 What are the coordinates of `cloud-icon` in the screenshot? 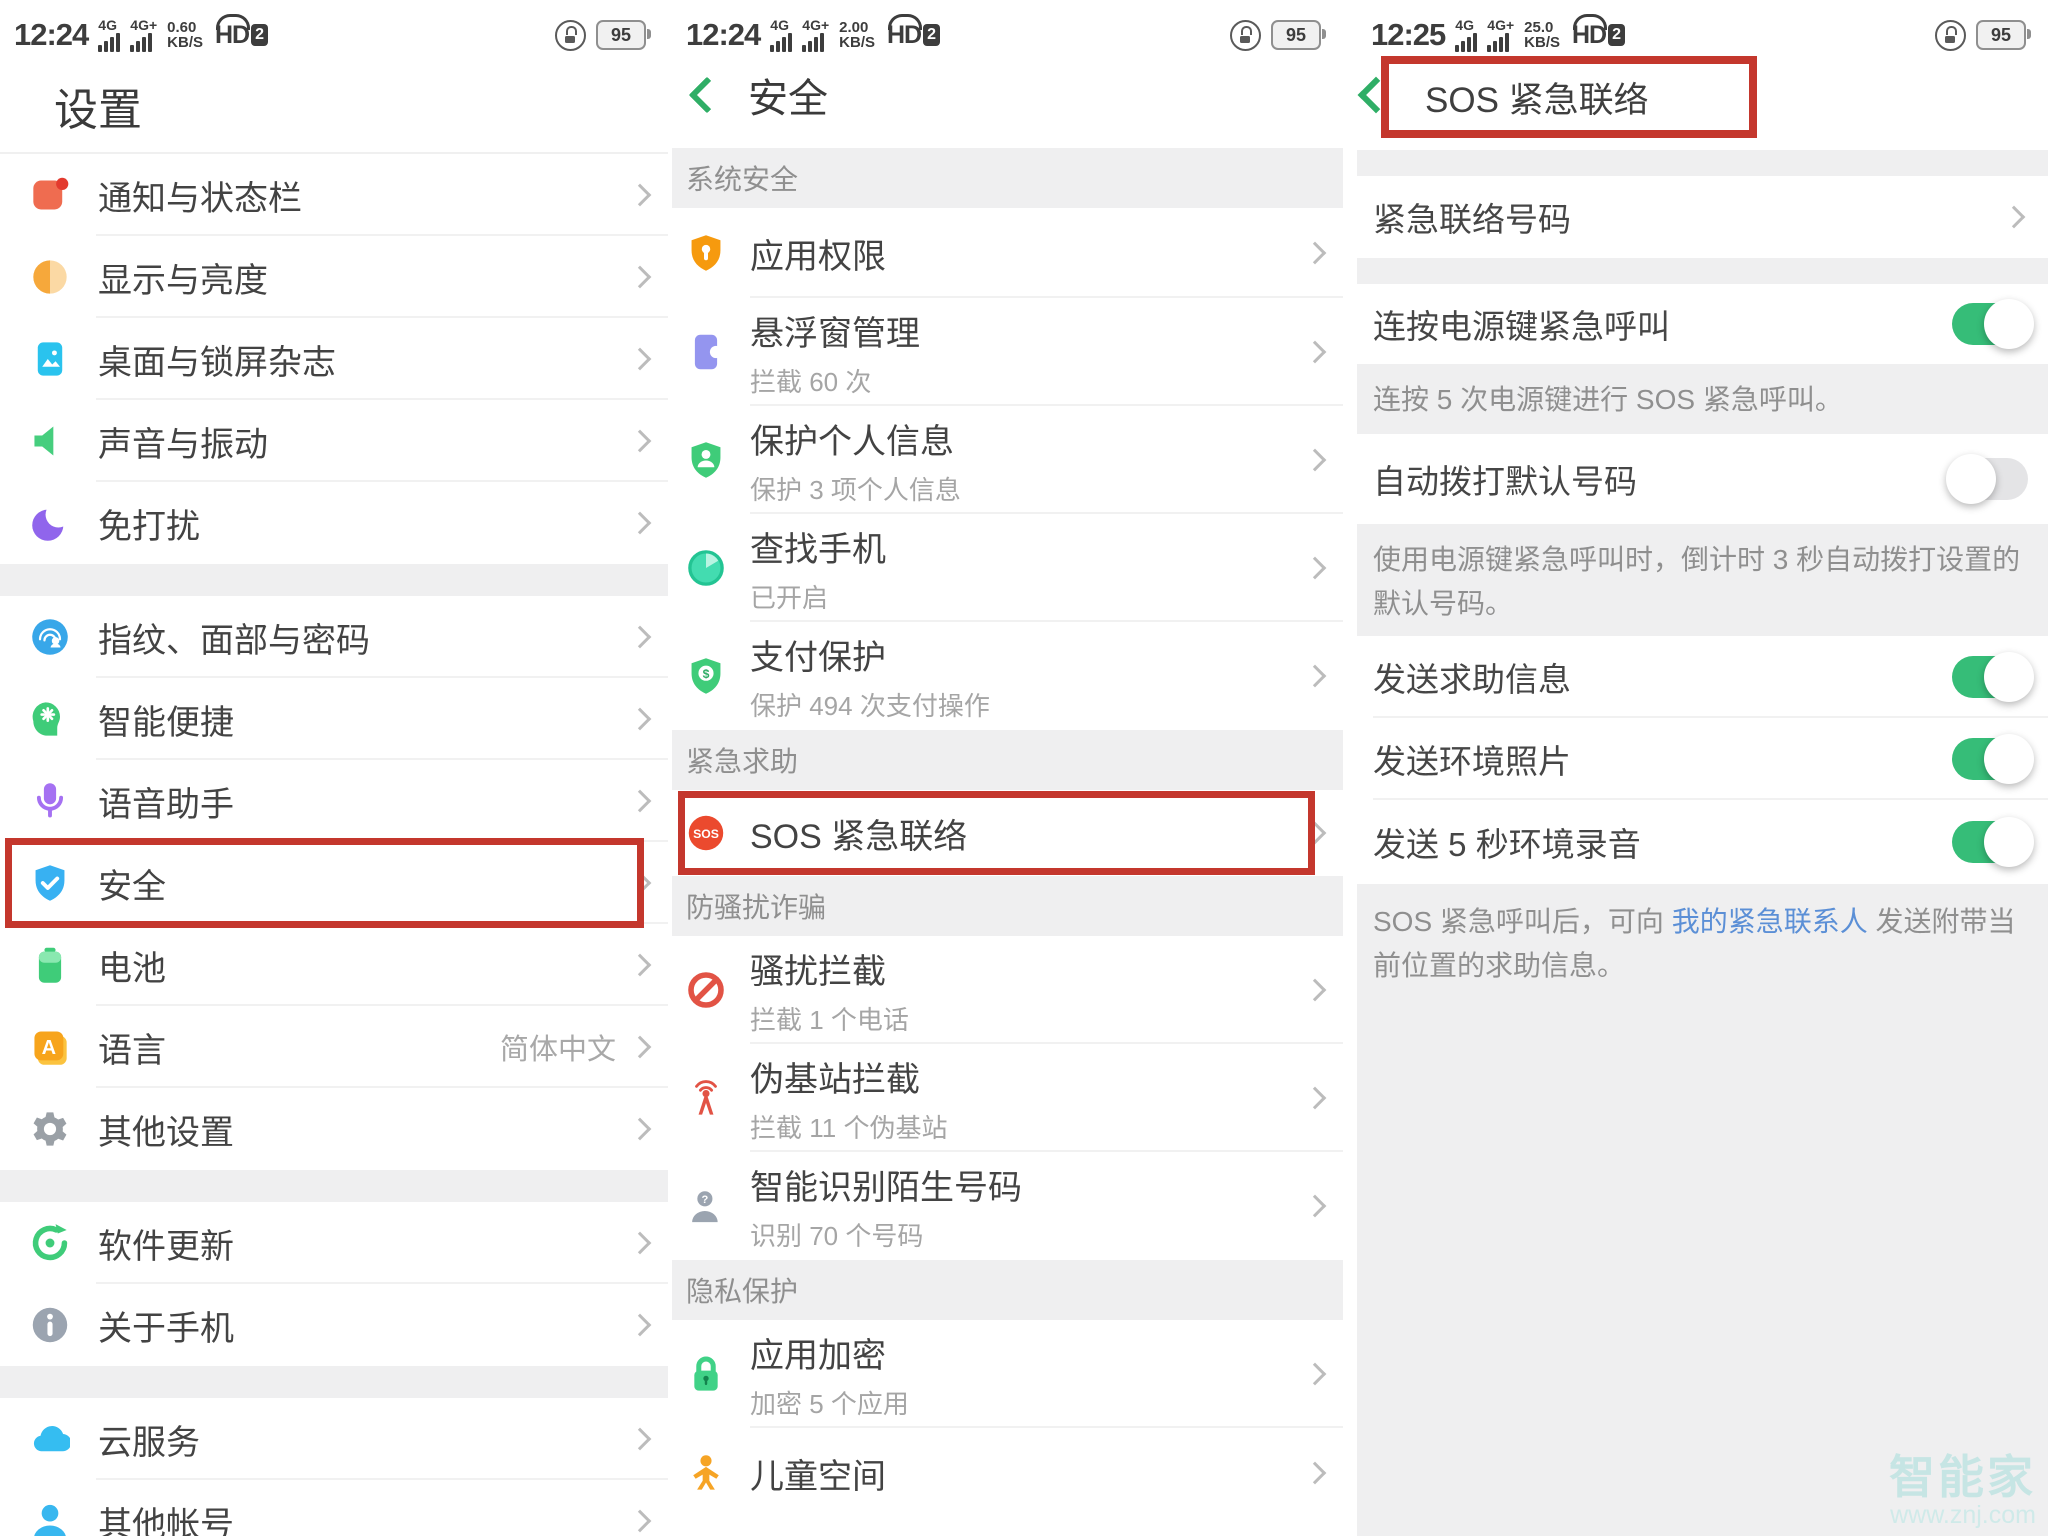 It's located at (50, 1439).